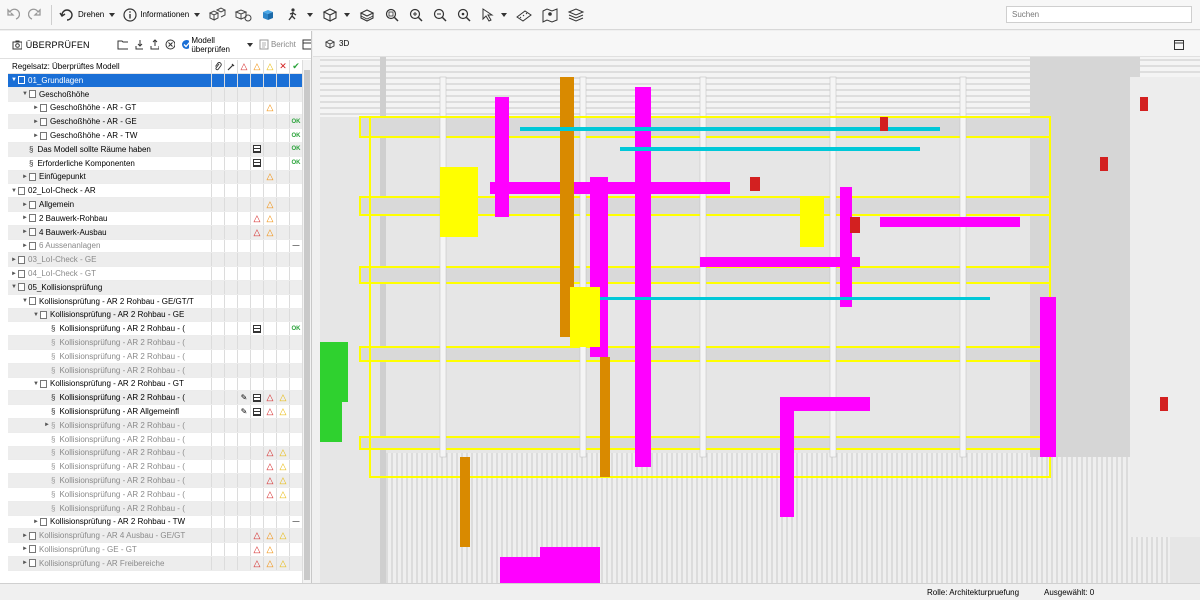 The image size is (1200, 600). Describe the element at coordinates (155, 218) in the screenshot. I see `tree-row: ► 2 Bauwerk-Rohbau △ △` at that location.